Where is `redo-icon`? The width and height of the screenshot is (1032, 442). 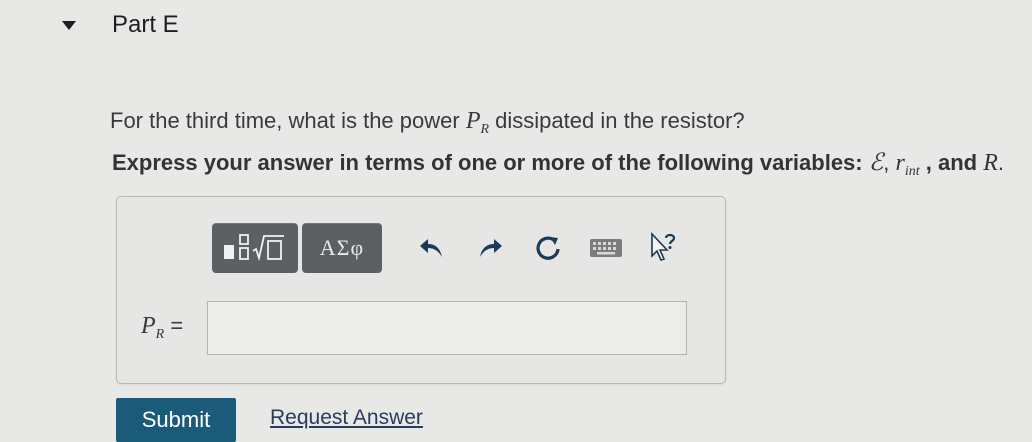
redo-icon is located at coordinates (491, 248).